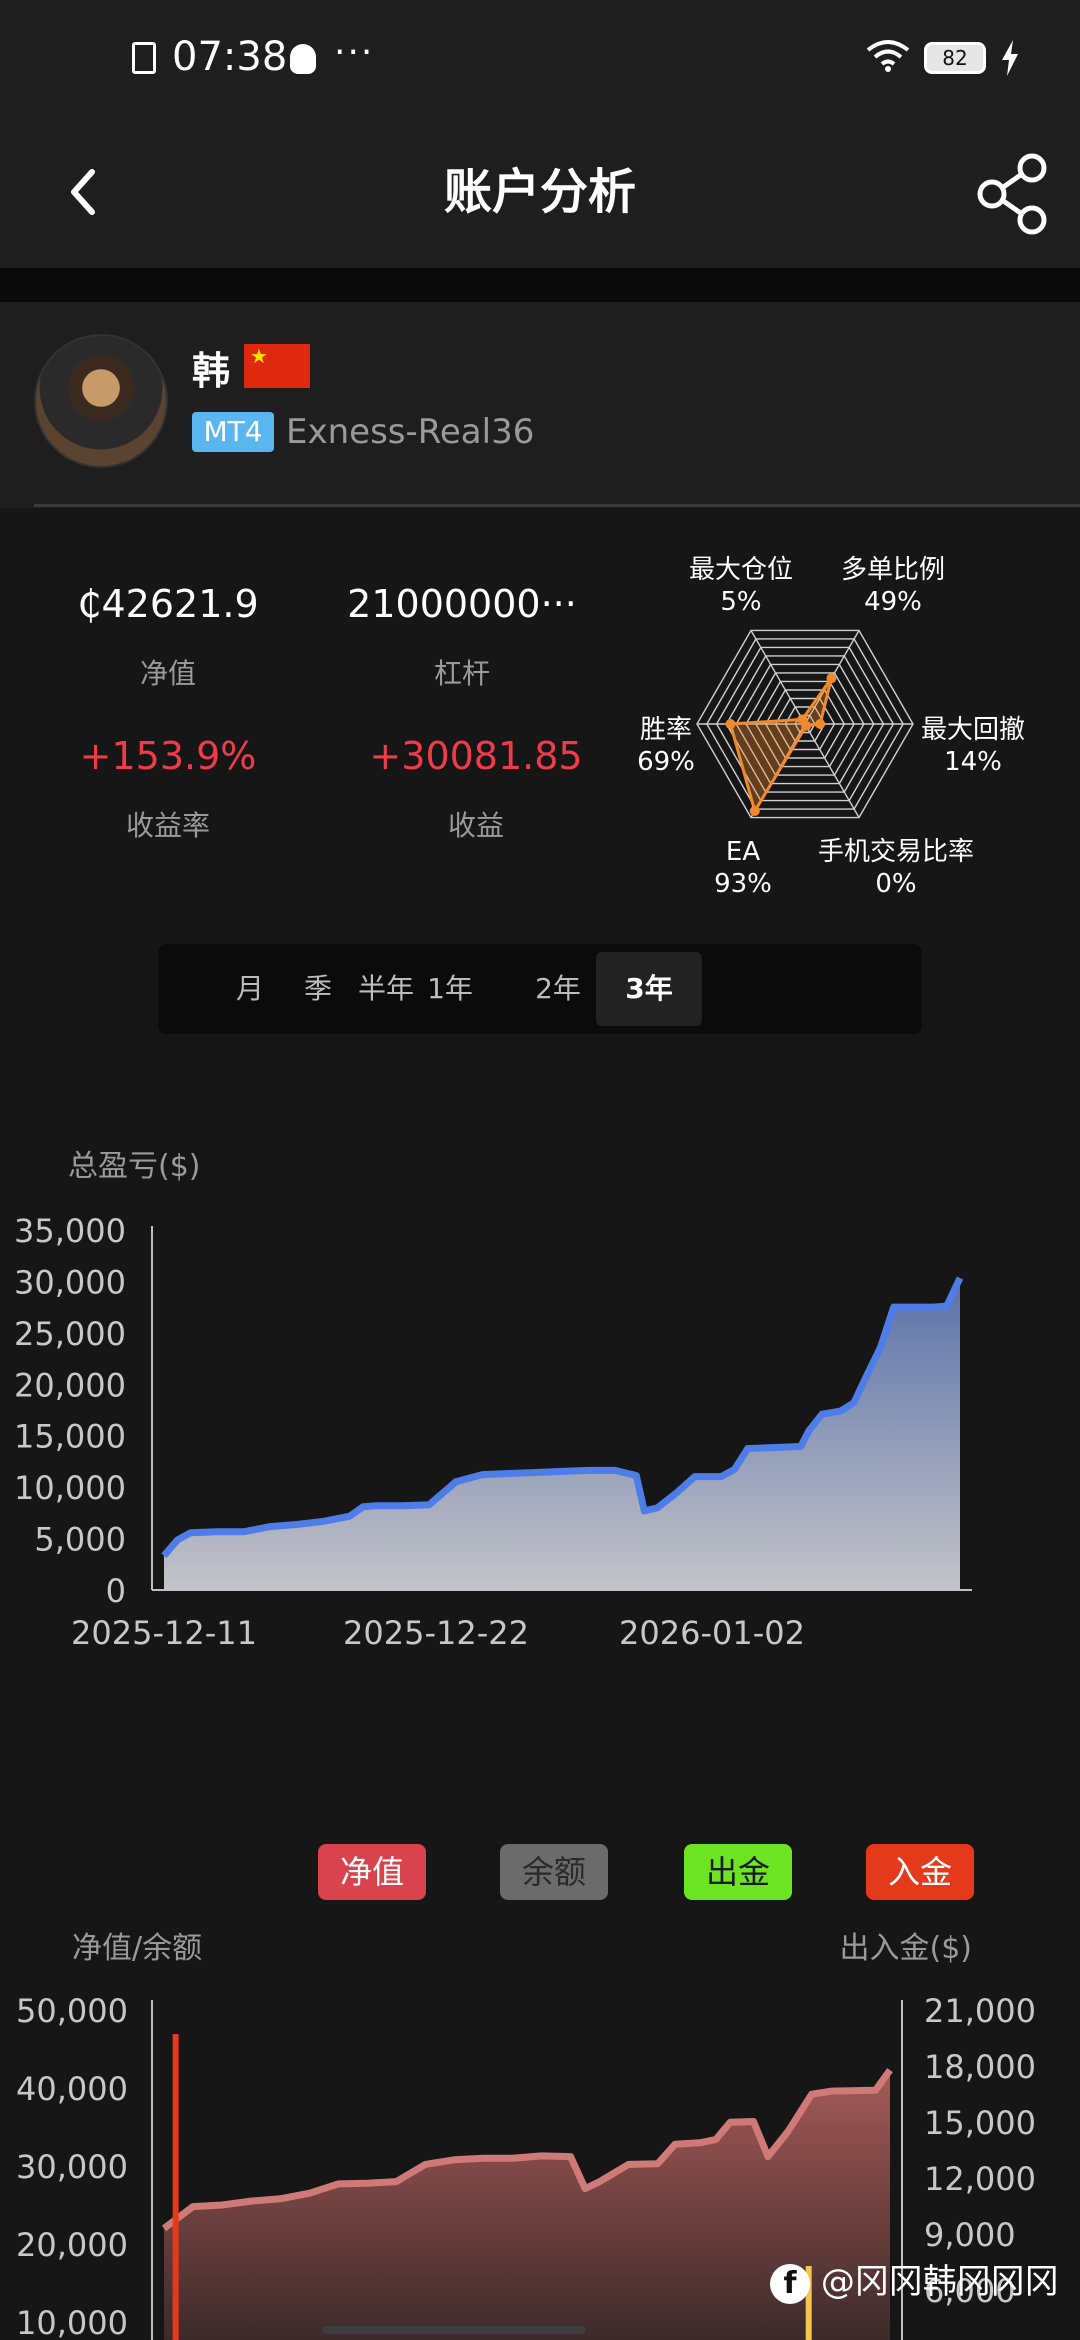 The height and width of the screenshot is (2340, 1080). Describe the element at coordinates (167, 673) in the screenshot. I see `equity-label: 净值` at that location.